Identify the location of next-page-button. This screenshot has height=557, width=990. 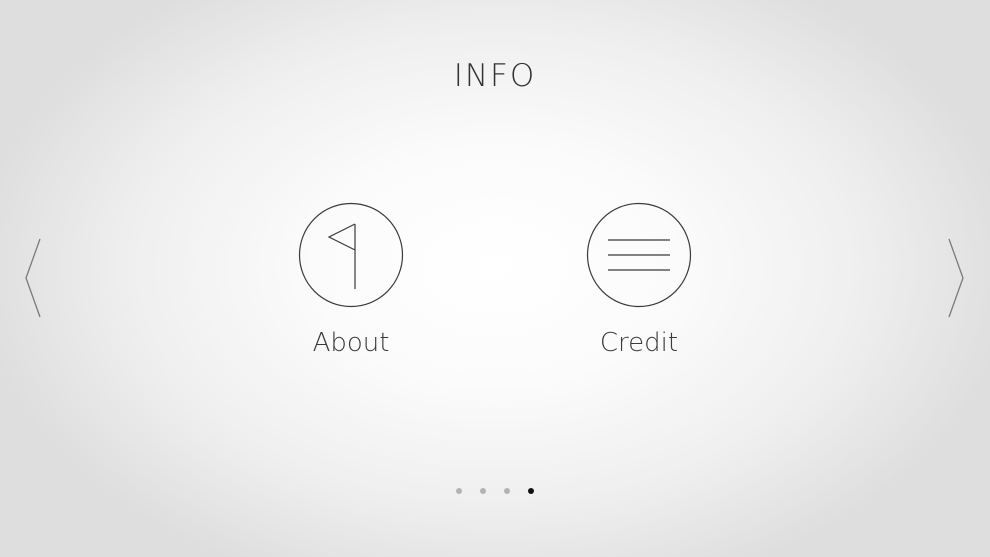
(957, 278).